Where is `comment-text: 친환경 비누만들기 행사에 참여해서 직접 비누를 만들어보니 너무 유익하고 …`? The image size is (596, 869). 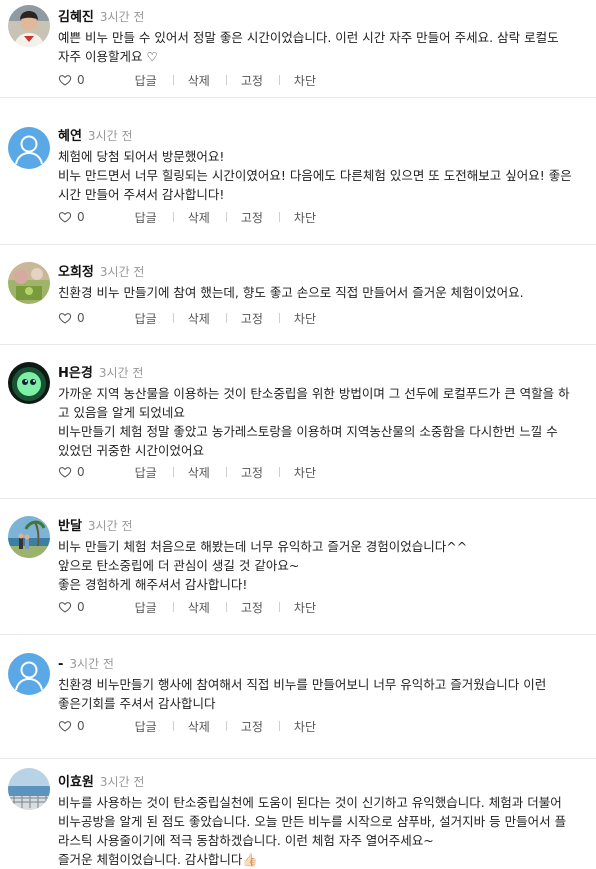
comment-text: 친환경 비누만들기 행사에 참여해서 직접 비누를 만들어보니 너무 유익하고 … is located at coordinates (323, 694).